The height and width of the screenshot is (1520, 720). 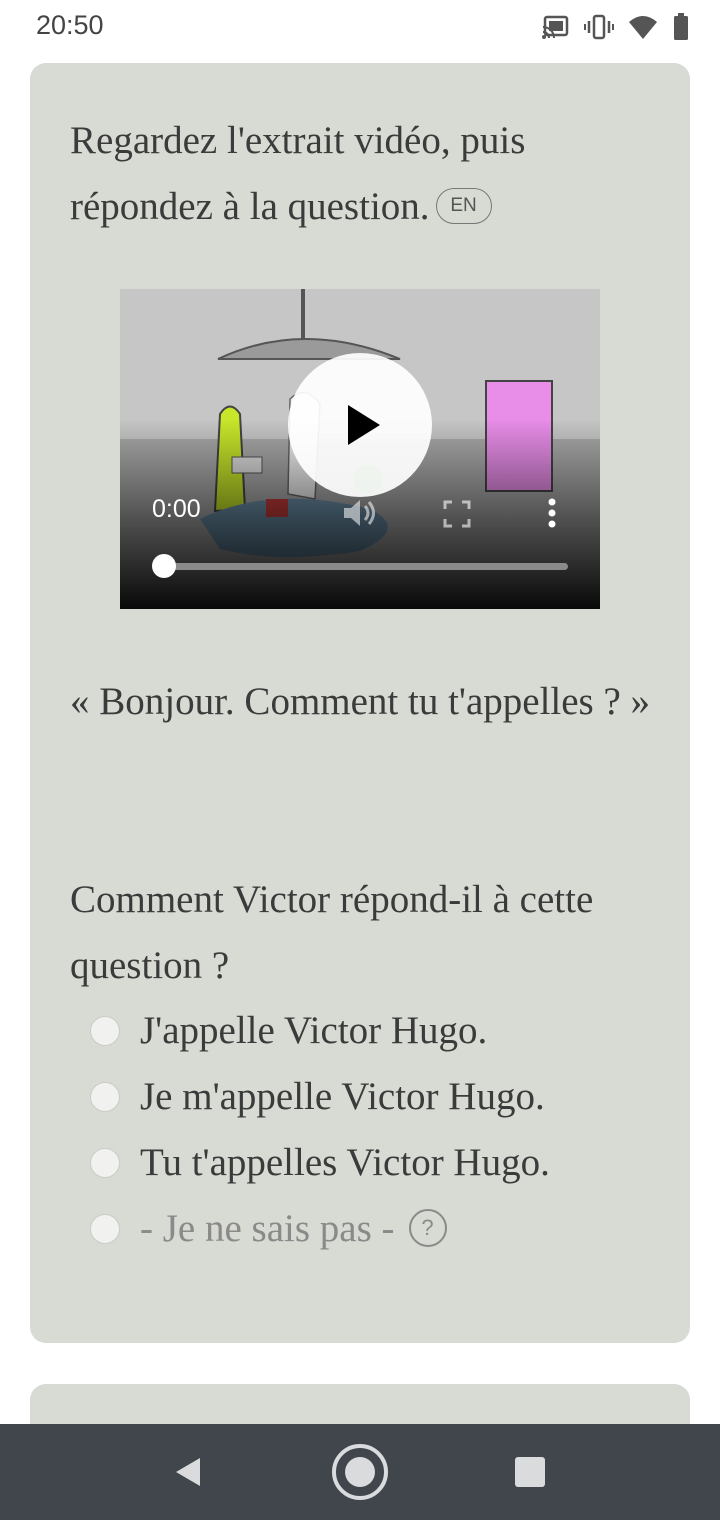 I want to click on status-icons, so click(x=615, y=27).